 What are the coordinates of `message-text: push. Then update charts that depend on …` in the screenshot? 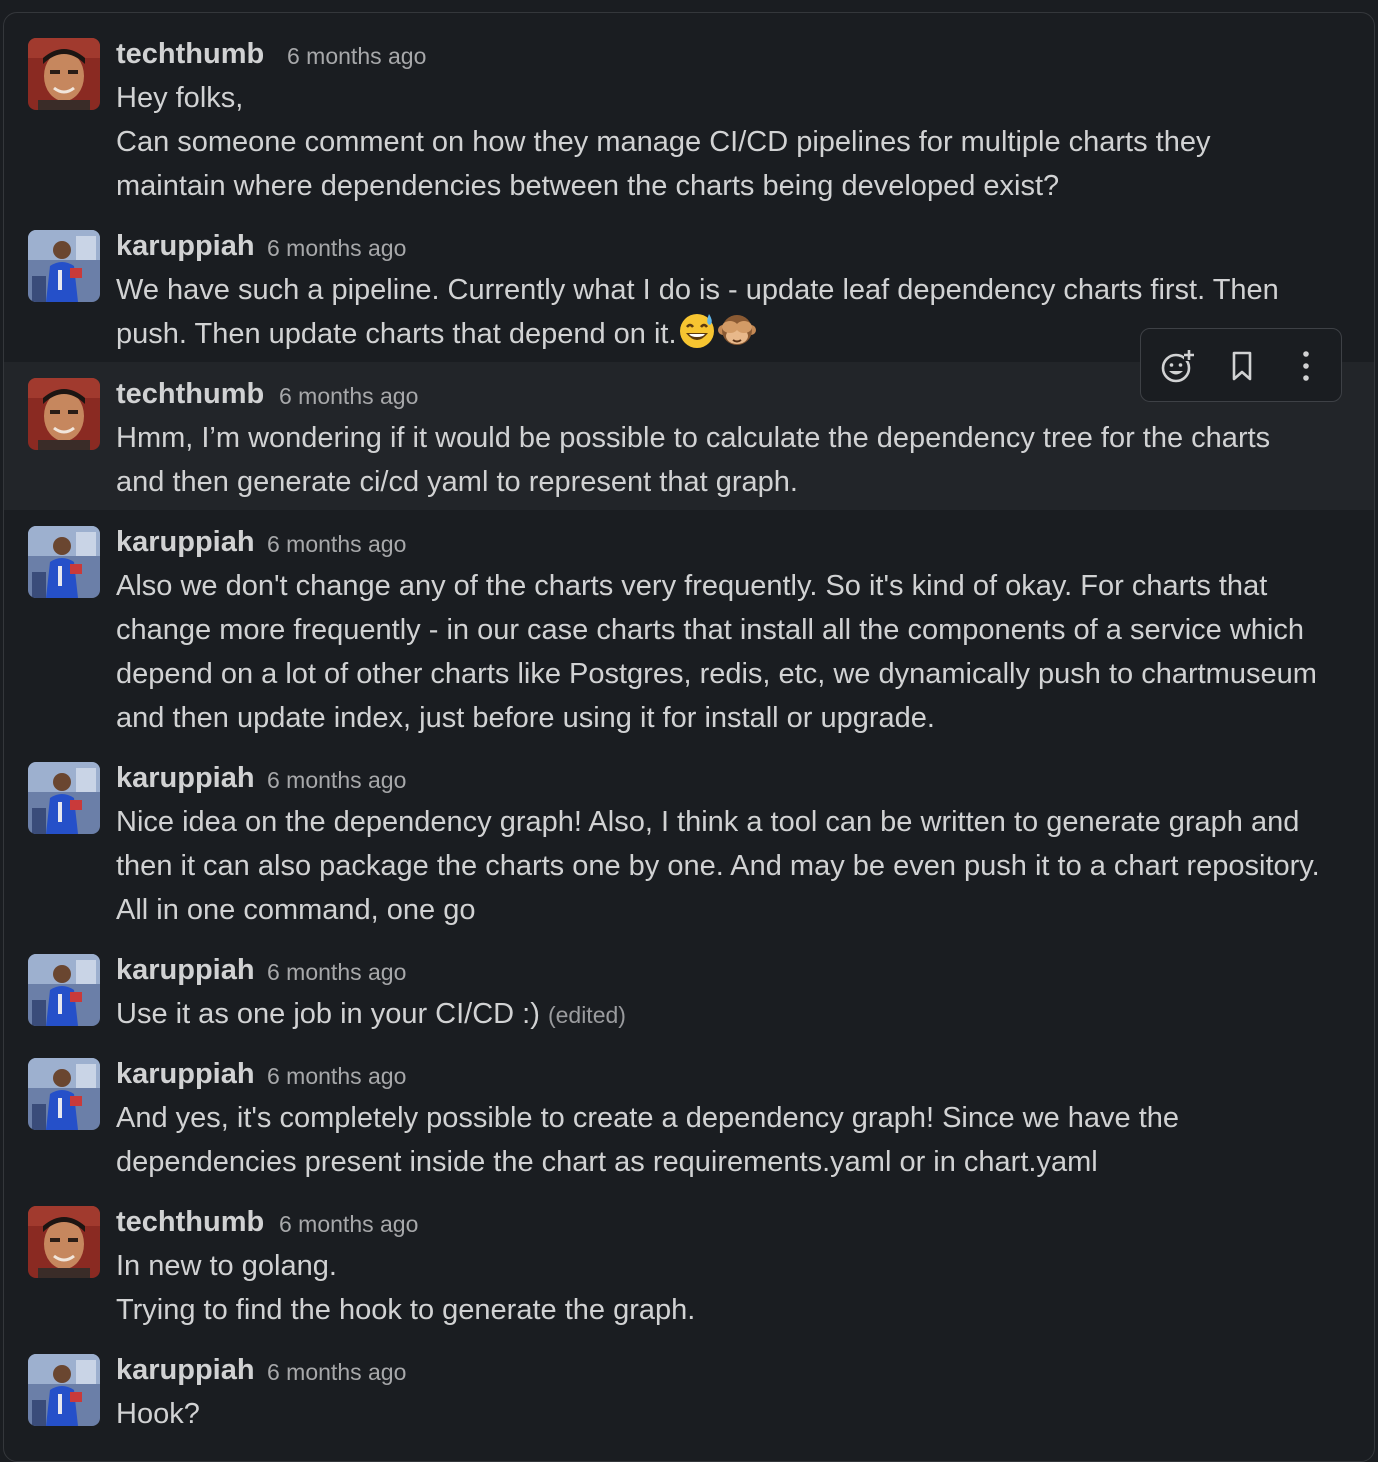 It's located at (396, 334).